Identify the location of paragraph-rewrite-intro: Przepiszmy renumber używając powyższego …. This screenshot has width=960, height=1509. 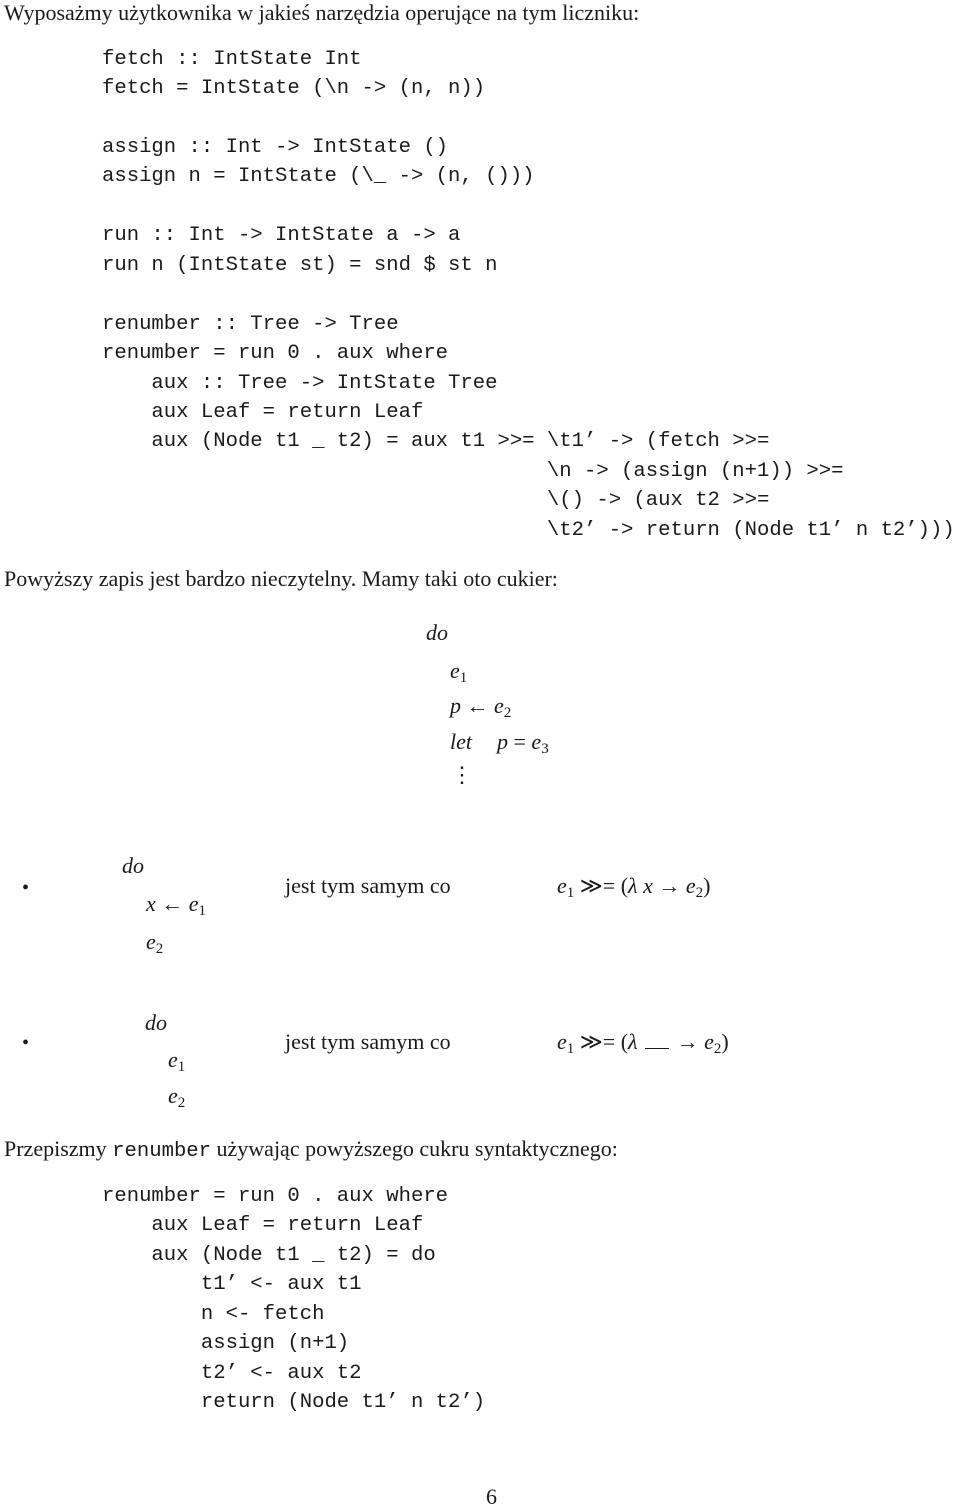
(311, 1150).